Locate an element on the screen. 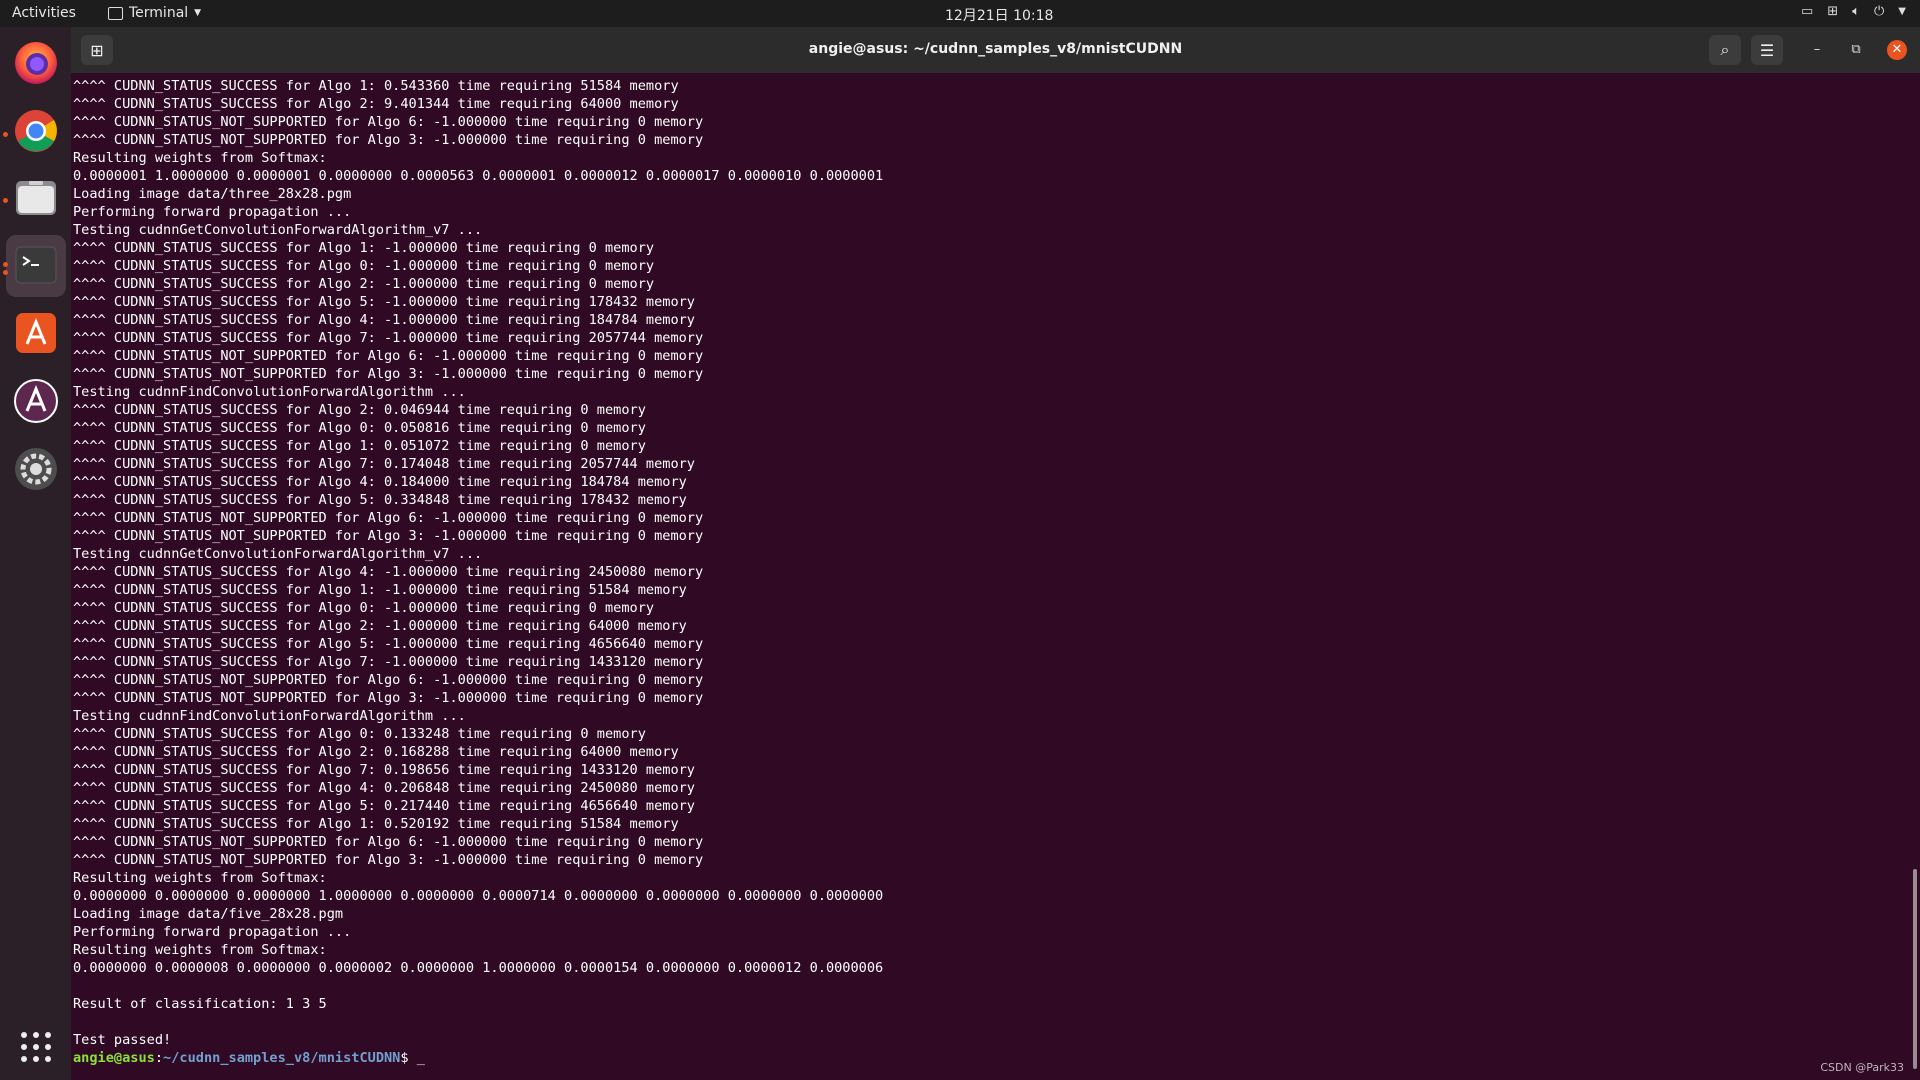 The image size is (1920, 1080). prompt-path: ~/cudnn_samples_v8/mnistCUDNN is located at coordinates (282, 1058).